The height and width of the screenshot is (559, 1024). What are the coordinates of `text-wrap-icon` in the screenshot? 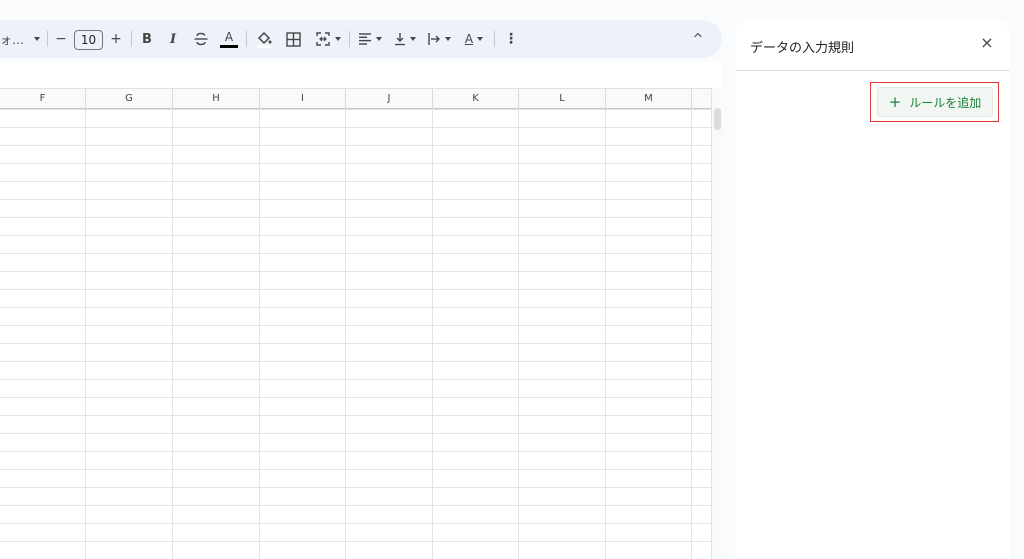 It's located at (434, 39).